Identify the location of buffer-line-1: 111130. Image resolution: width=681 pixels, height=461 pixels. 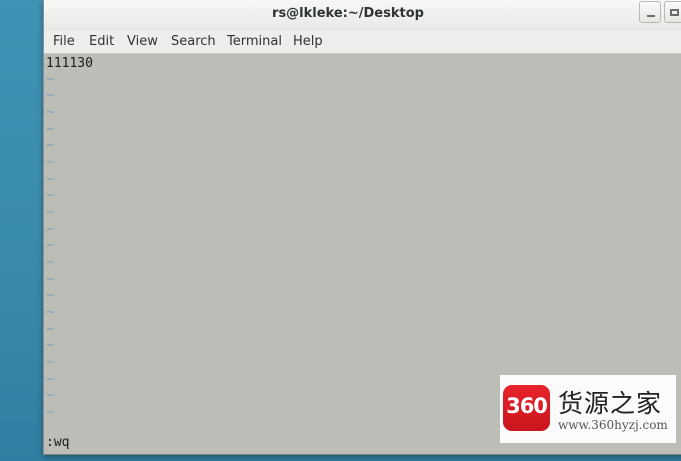
(69, 63).